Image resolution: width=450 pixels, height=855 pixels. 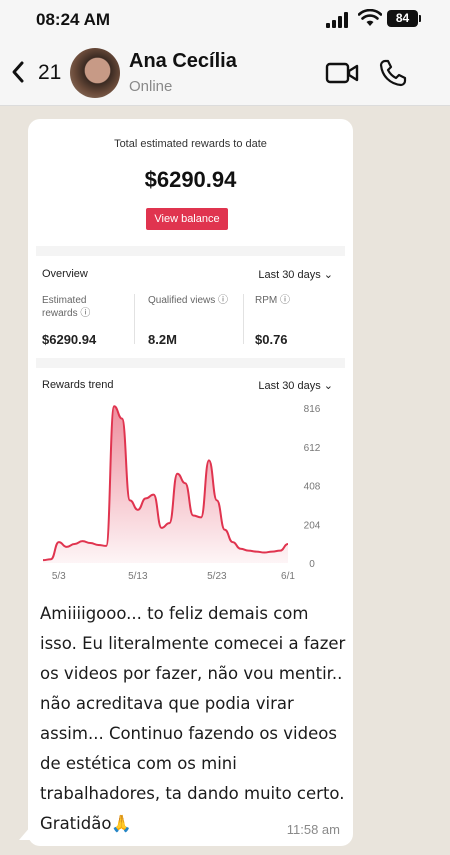 I want to click on signal-icon, so click(x=337, y=20).